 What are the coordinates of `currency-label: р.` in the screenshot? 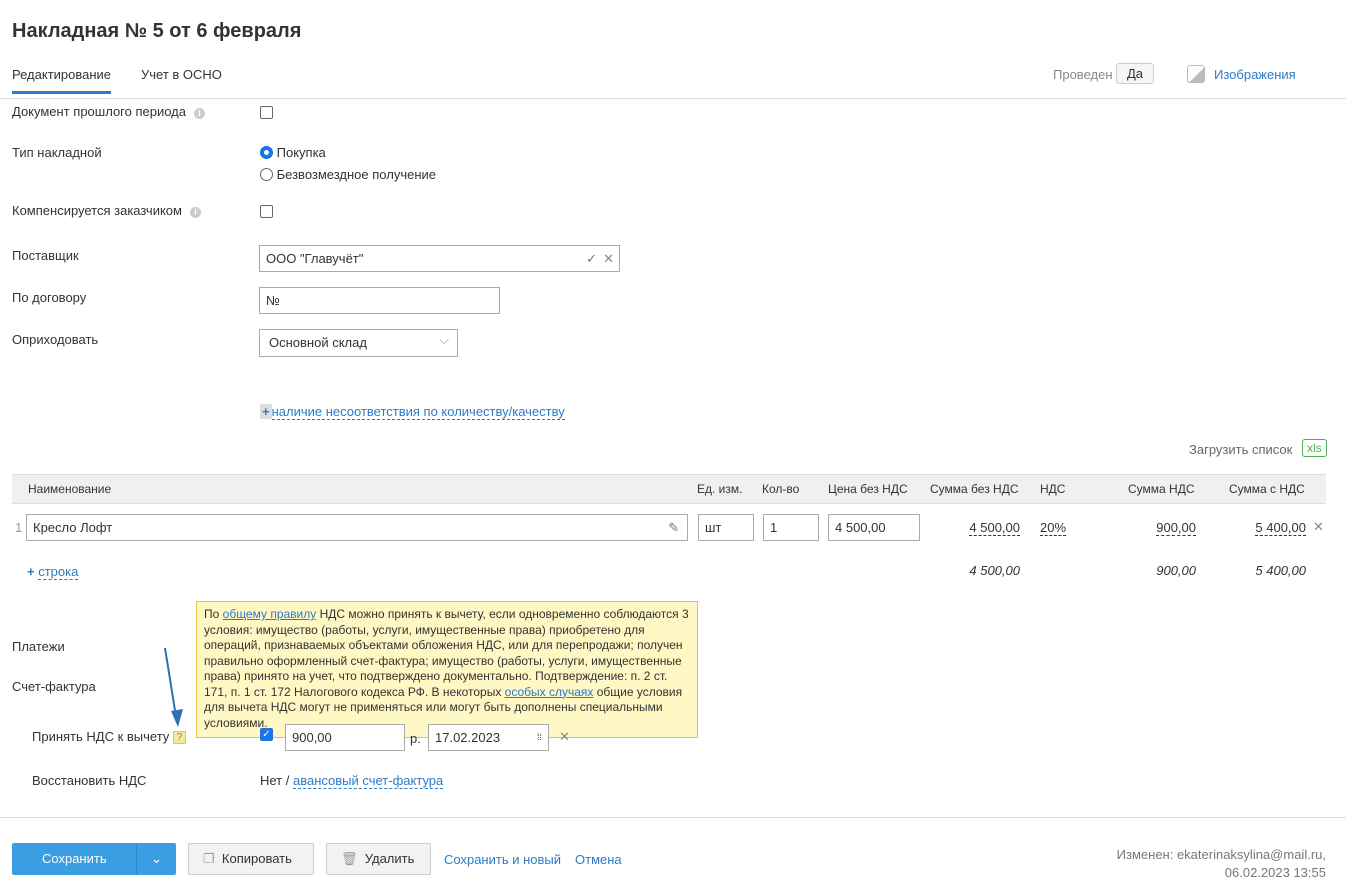 It's located at (415, 738).